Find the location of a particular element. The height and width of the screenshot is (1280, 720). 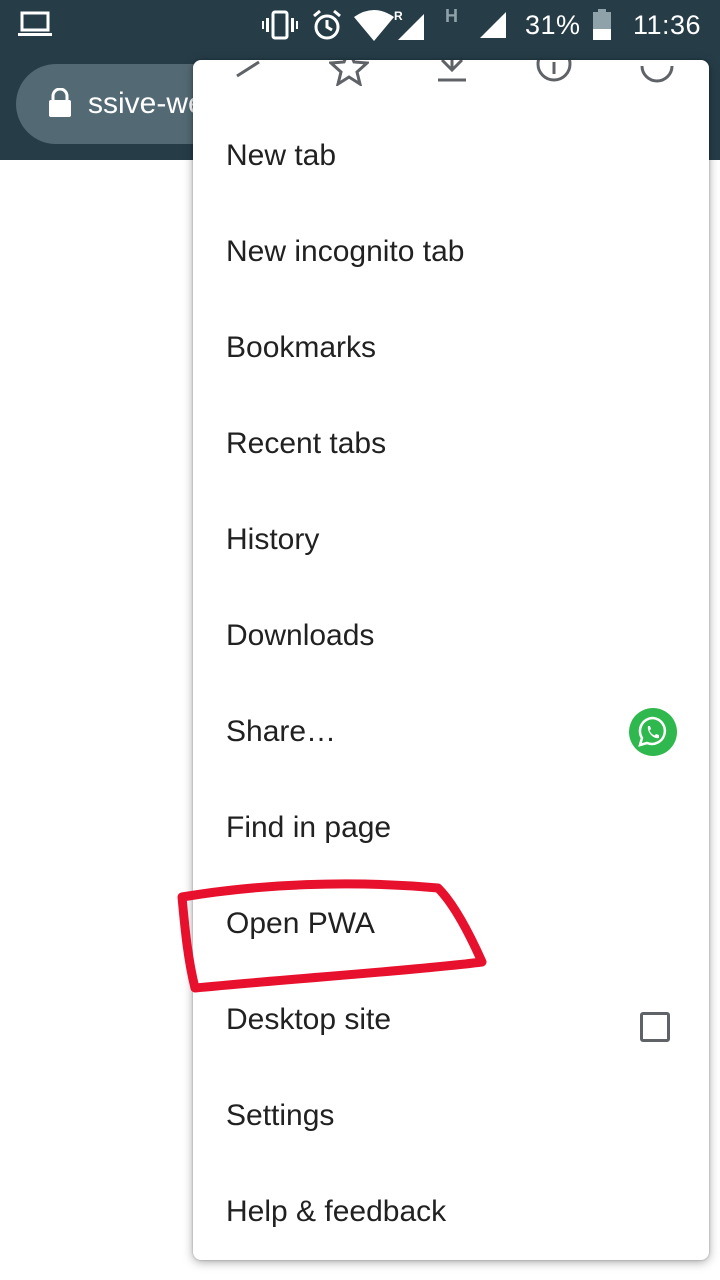

menu-item-label: History is located at coordinates (273, 539).